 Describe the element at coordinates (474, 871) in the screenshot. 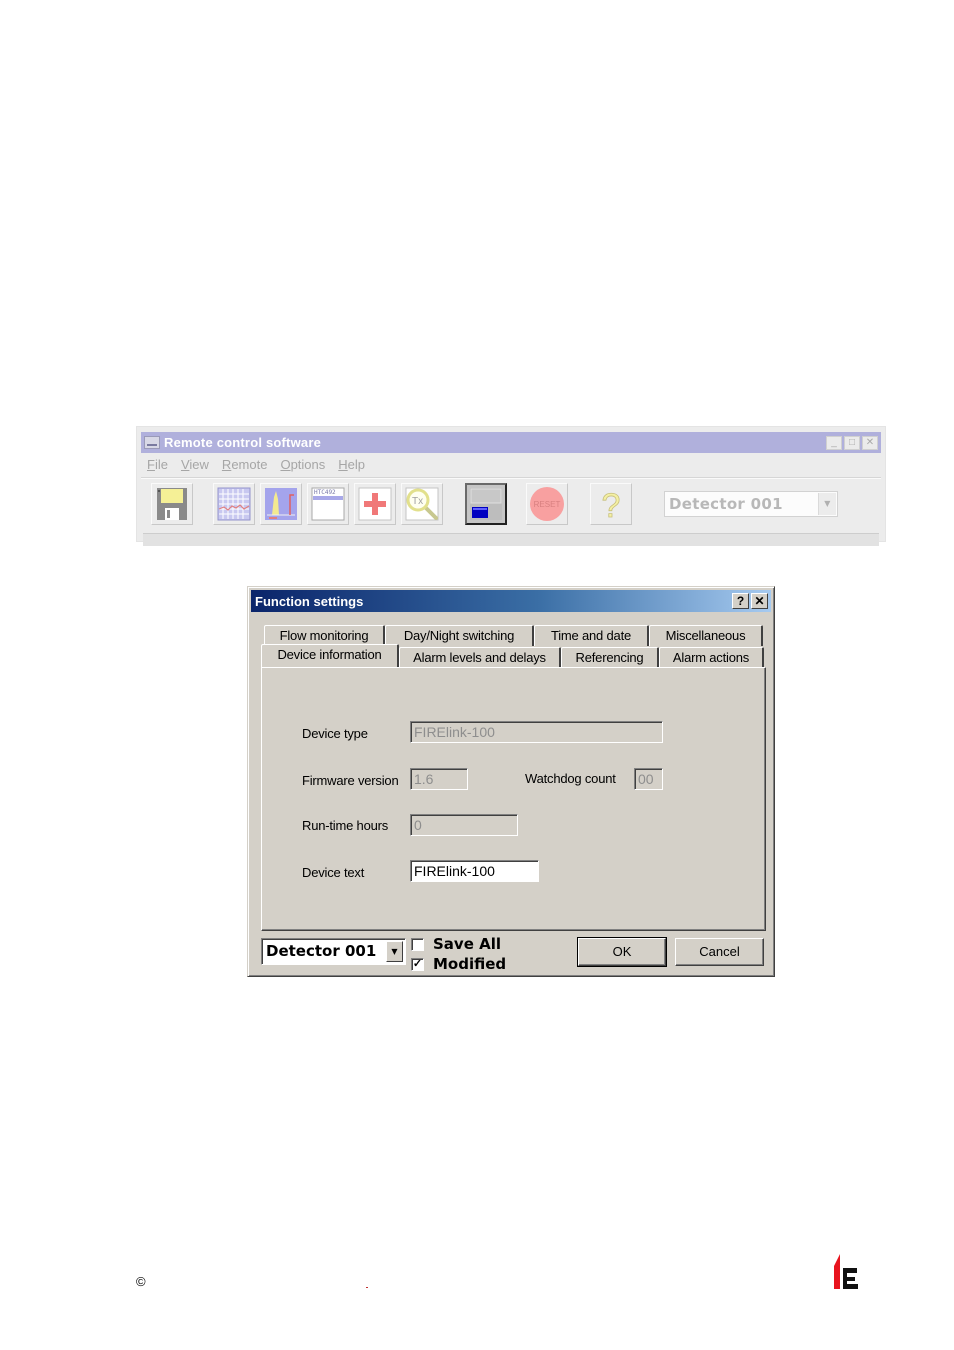

I see `device-text-input: FIRElink-100` at that location.